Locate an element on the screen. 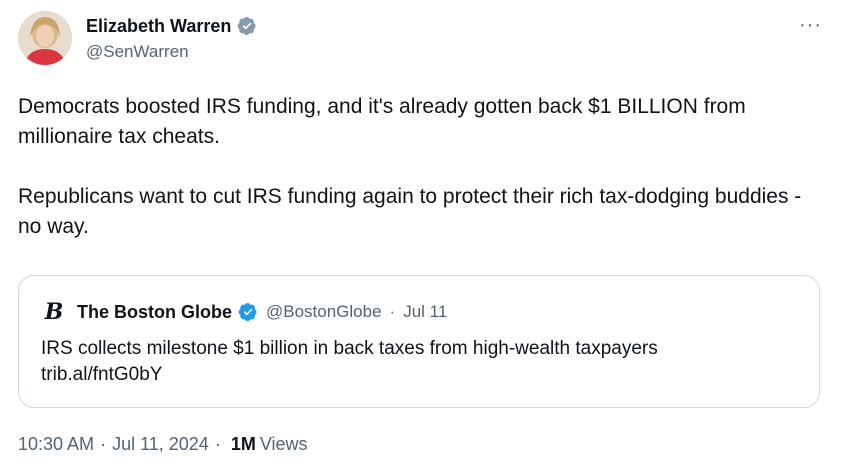 The image size is (848, 472). tweet-footer: 10:30 AM · Jul 11, 2024 · 1M Views is located at coordinates (163, 444).